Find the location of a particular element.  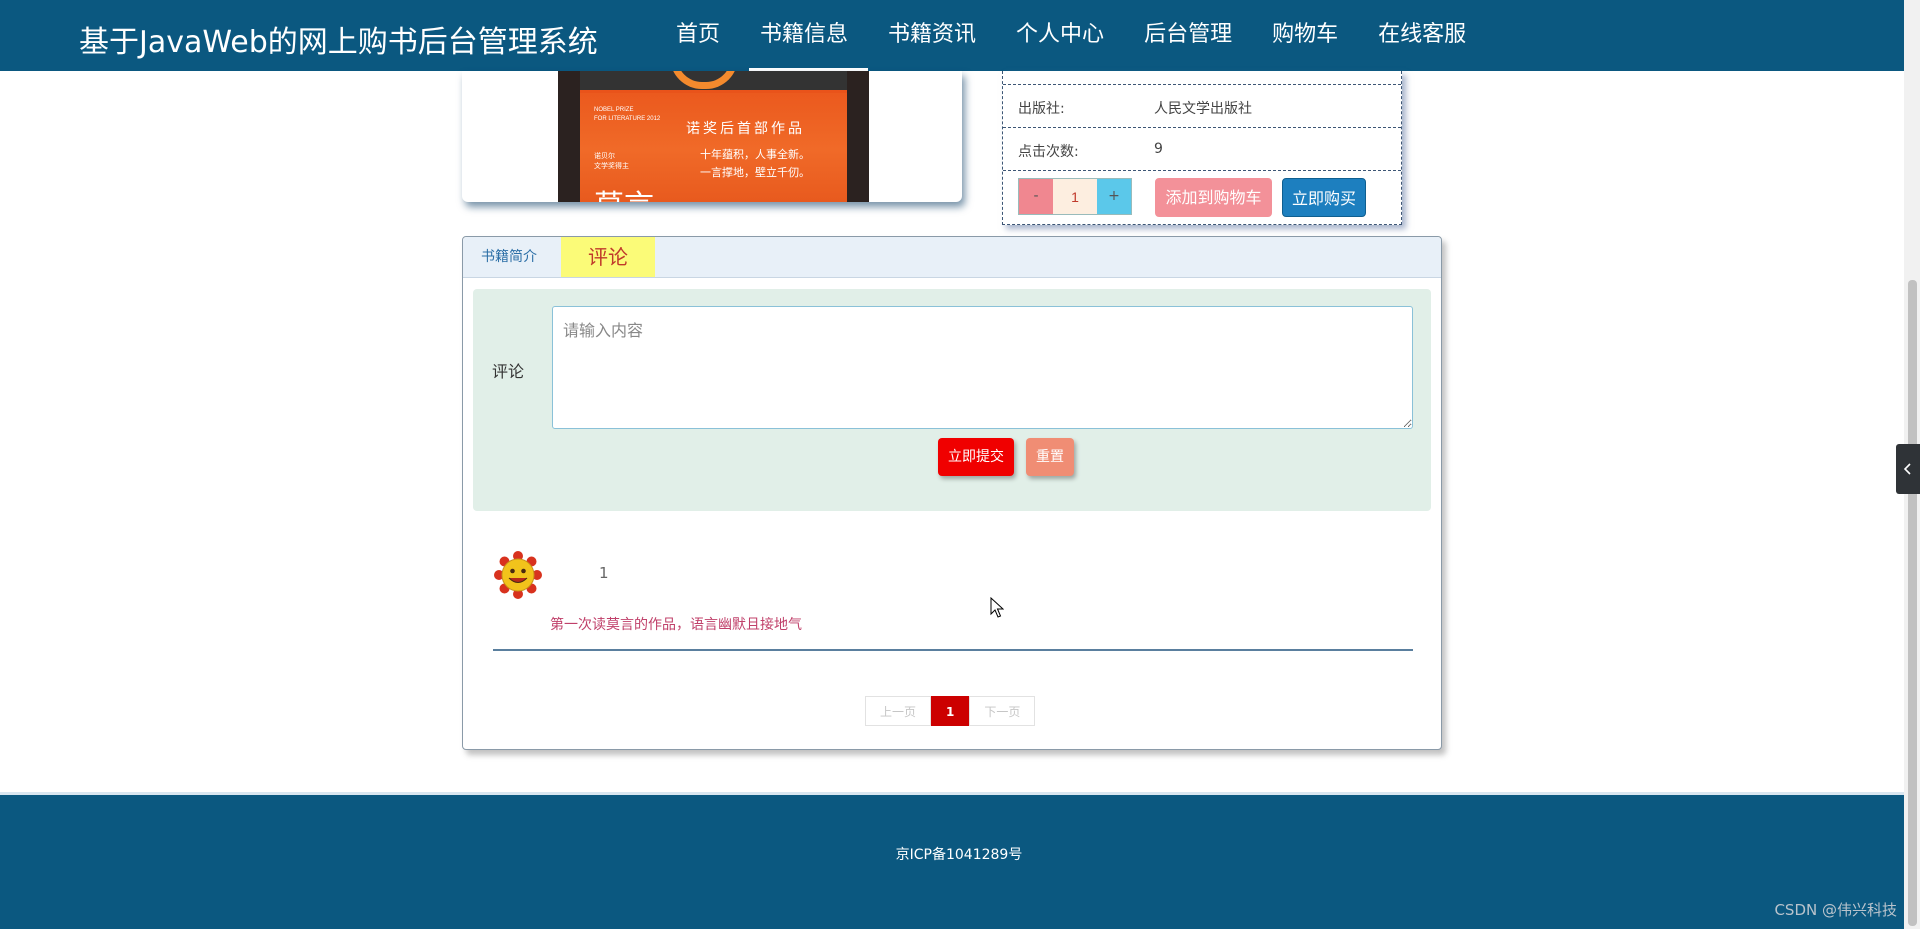

site-footer: 京ICP备1041289号 is located at coordinates (952, 860).